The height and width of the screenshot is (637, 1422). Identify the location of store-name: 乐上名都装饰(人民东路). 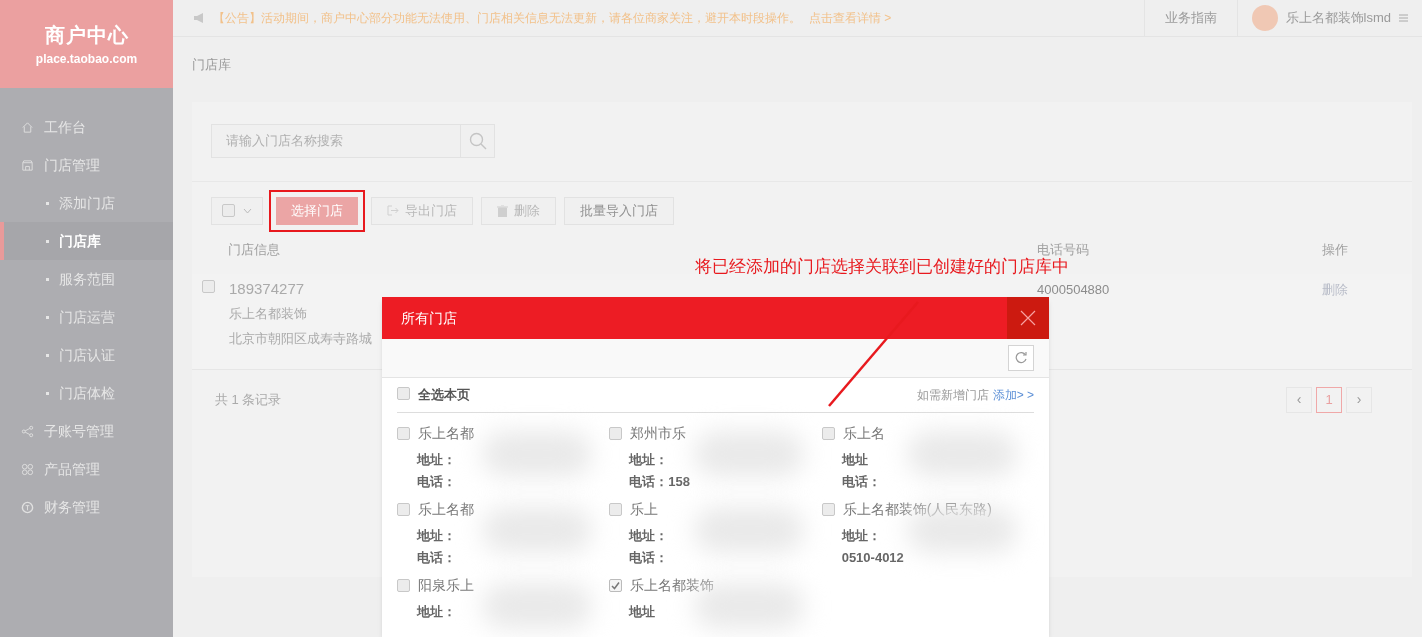
(917, 509).